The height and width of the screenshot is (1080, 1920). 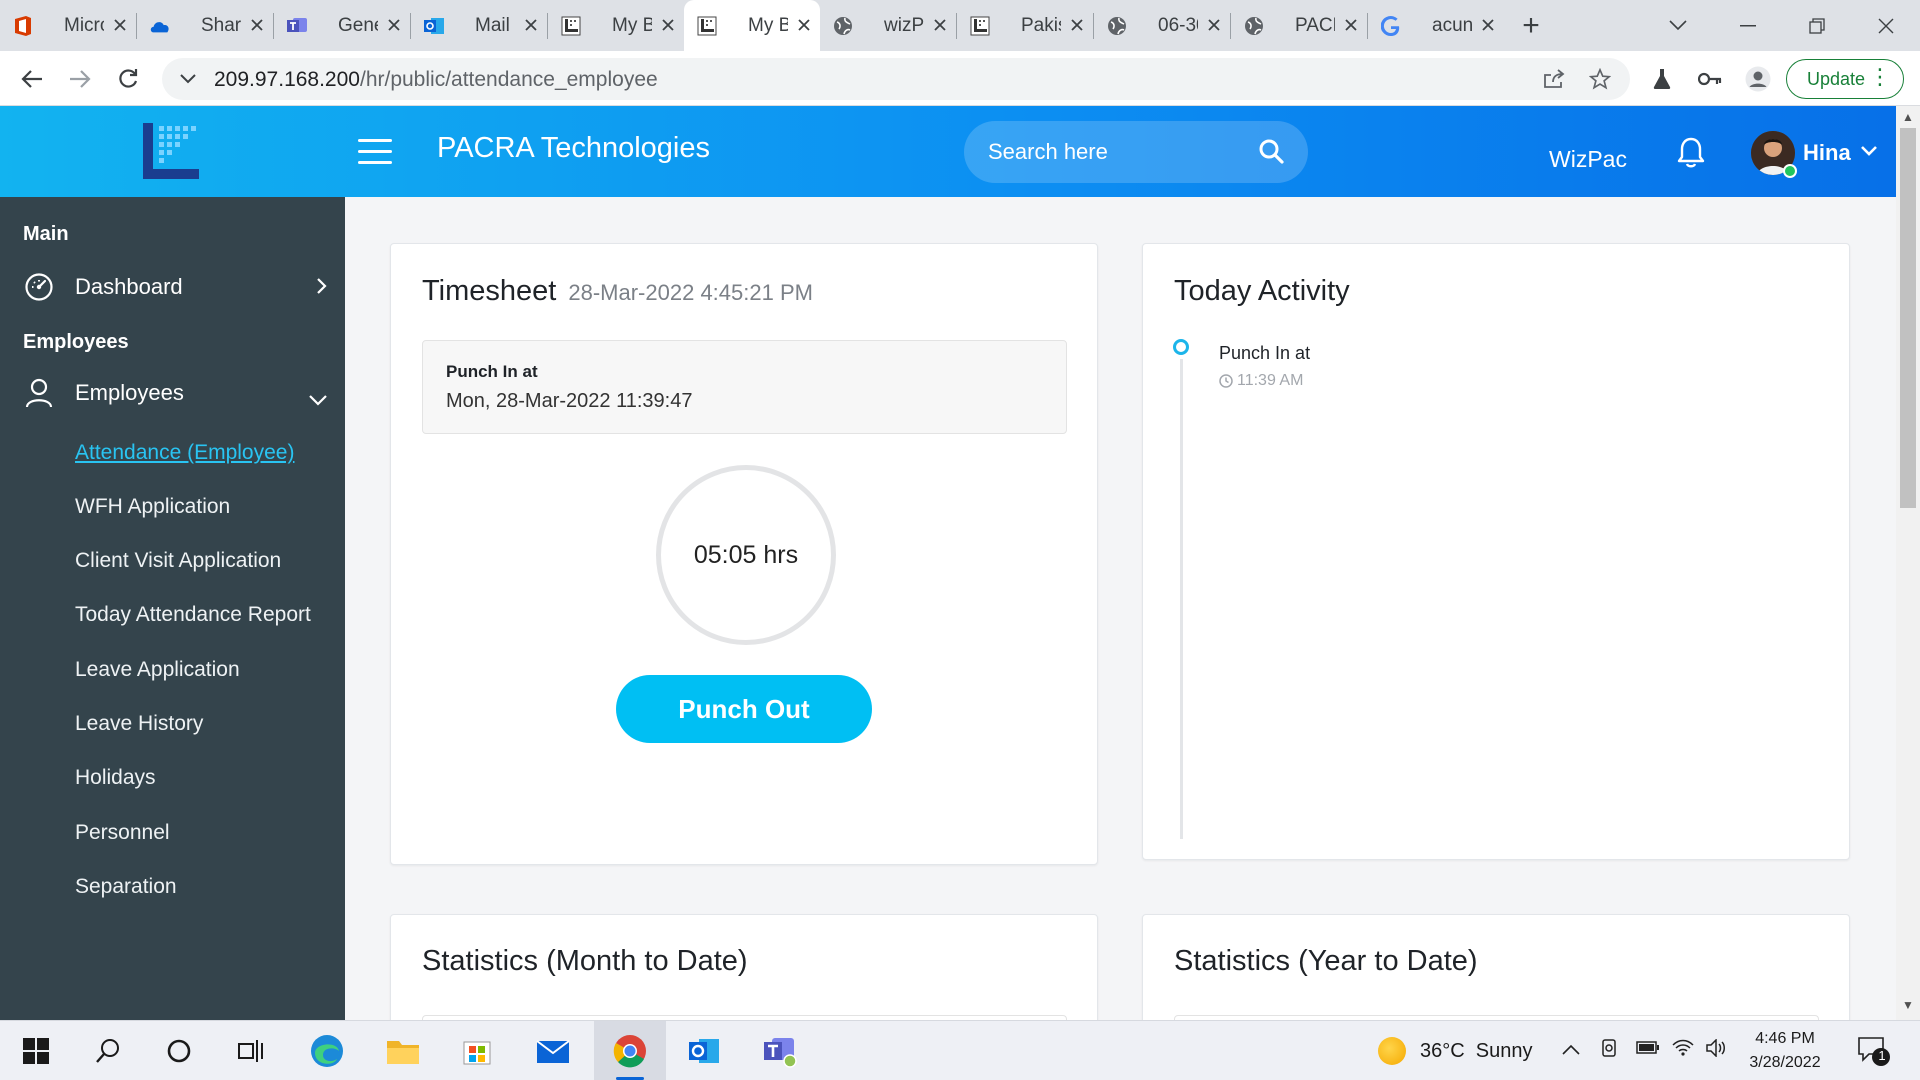 What do you see at coordinates (84, 25) in the screenshot?
I see `tab-title: Micro` at bounding box center [84, 25].